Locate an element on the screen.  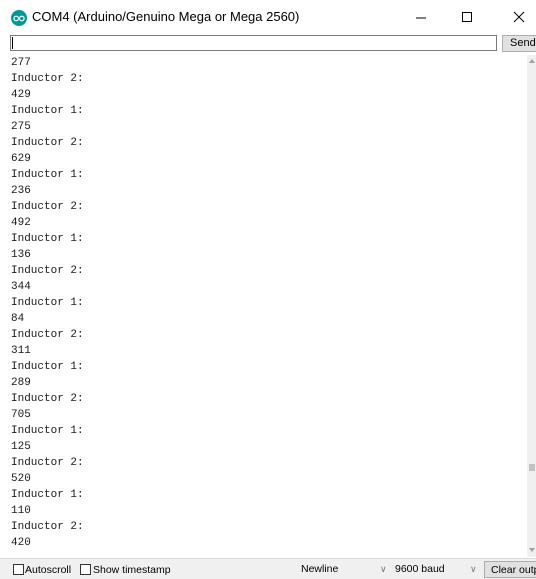
output-line: 125 is located at coordinates (21, 447).